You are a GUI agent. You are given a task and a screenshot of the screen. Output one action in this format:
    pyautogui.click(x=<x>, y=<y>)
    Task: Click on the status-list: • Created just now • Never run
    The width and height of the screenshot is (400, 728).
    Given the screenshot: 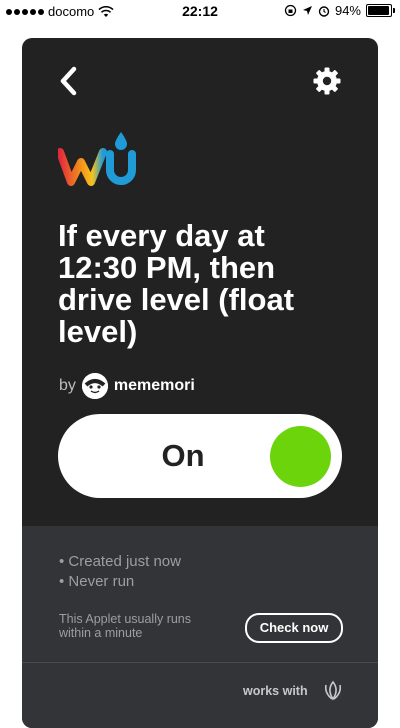 What is the action you would take?
    pyautogui.click(x=120, y=572)
    